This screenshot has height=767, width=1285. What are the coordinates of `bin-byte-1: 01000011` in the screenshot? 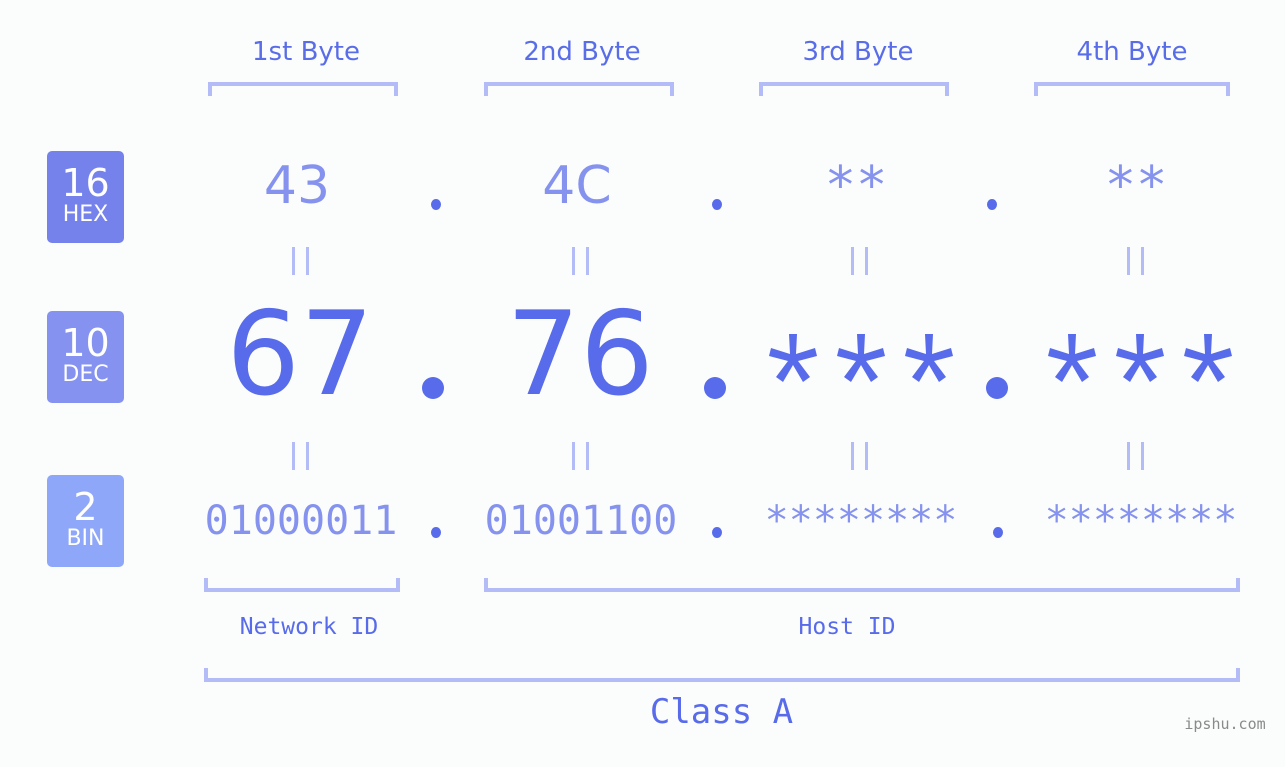 It's located at (301, 521).